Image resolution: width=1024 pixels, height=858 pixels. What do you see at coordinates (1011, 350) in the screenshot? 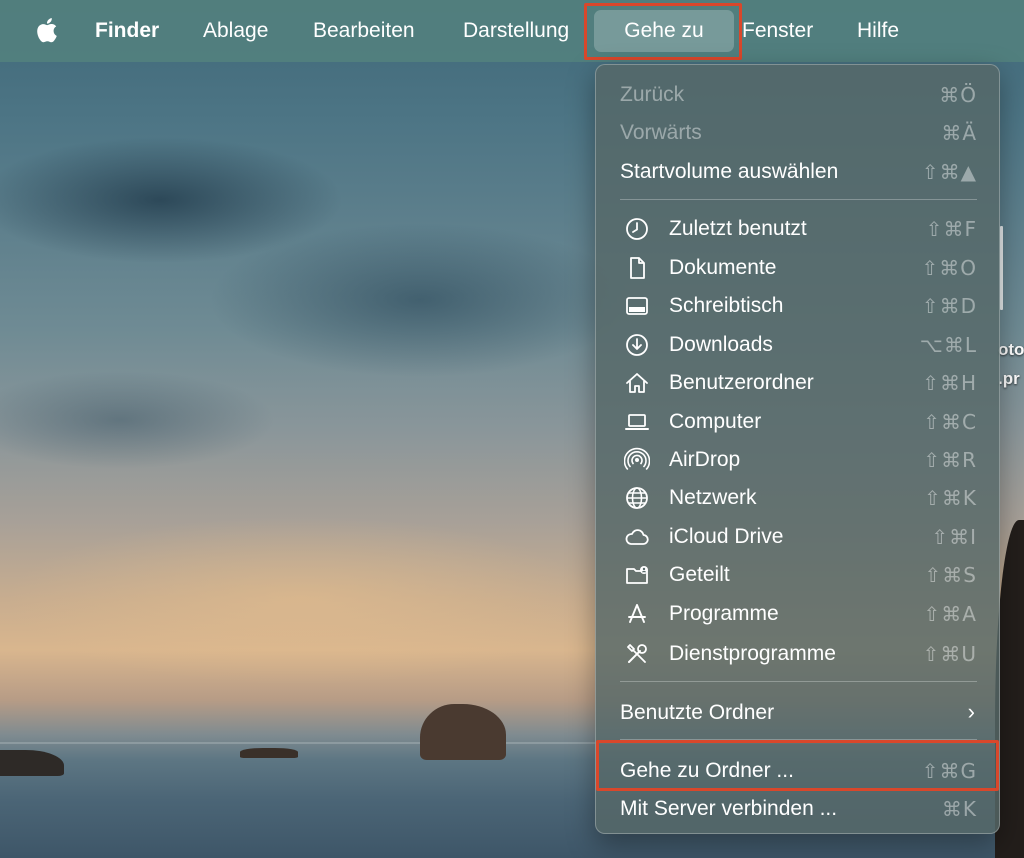
I see `desktop-file-label: oto` at bounding box center [1011, 350].